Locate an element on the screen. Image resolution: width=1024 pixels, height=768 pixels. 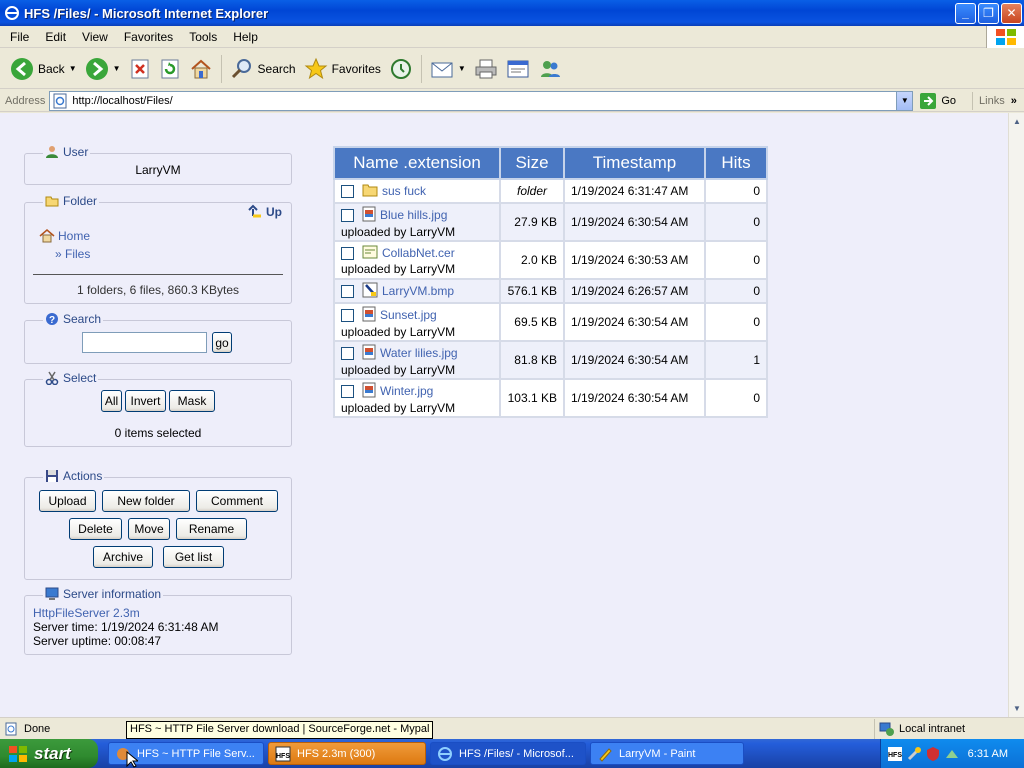
table-row: sus fuck folder 1/19/2024 6:31:47 AM 0 is located at coordinates (550, 191).